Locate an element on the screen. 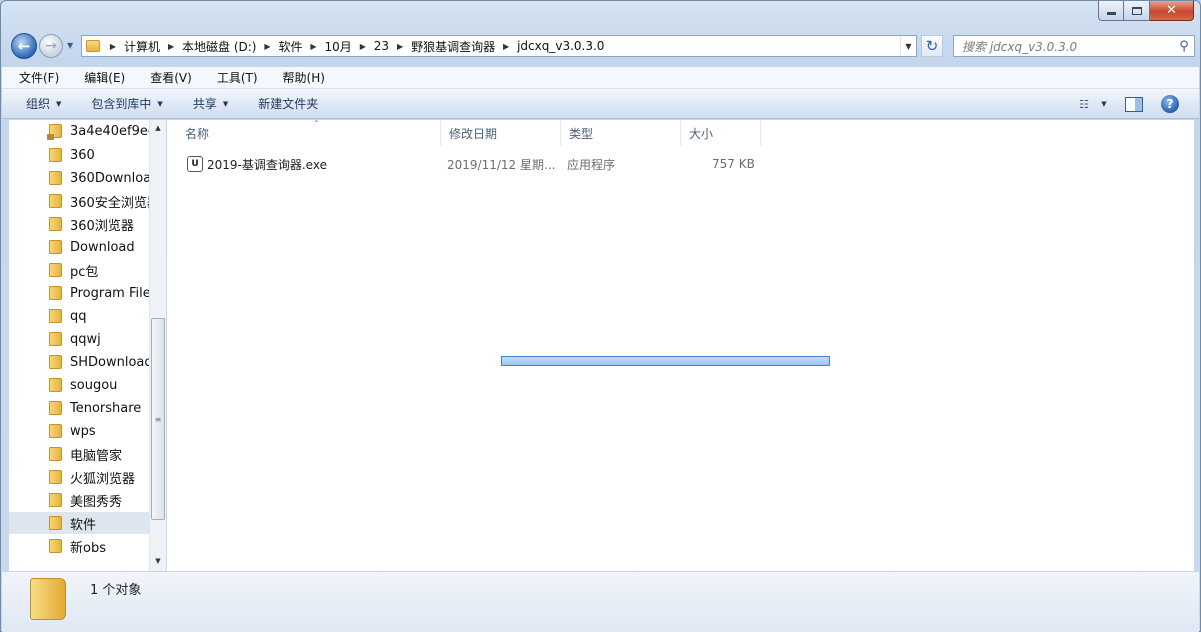 The height and width of the screenshot is (632, 1201). new-folder-button: 新建文件夹 is located at coordinates (285, 103).